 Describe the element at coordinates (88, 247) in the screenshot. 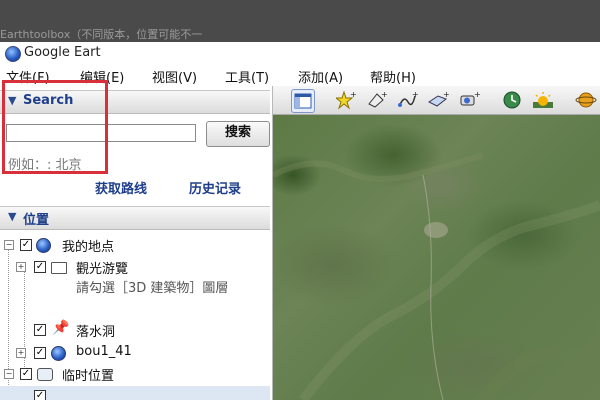

I see `tree-item-label: 我的地点` at that location.